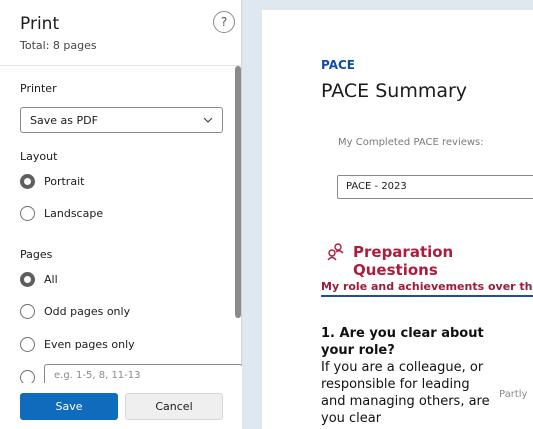  What do you see at coordinates (64, 120) in the screenshot?
I see `printer-selected: Save as PDF` at bounding box center [64, 120].